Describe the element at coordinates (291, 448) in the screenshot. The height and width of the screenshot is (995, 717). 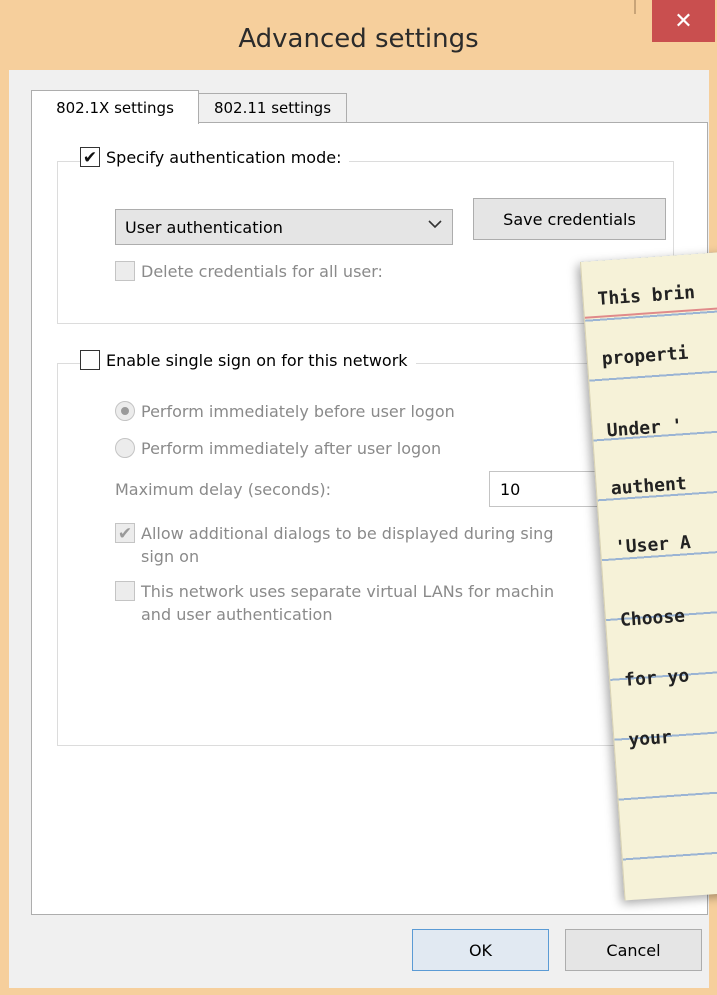
I see `radio-after-logon-label: Perform immediately after user logon` at that location.